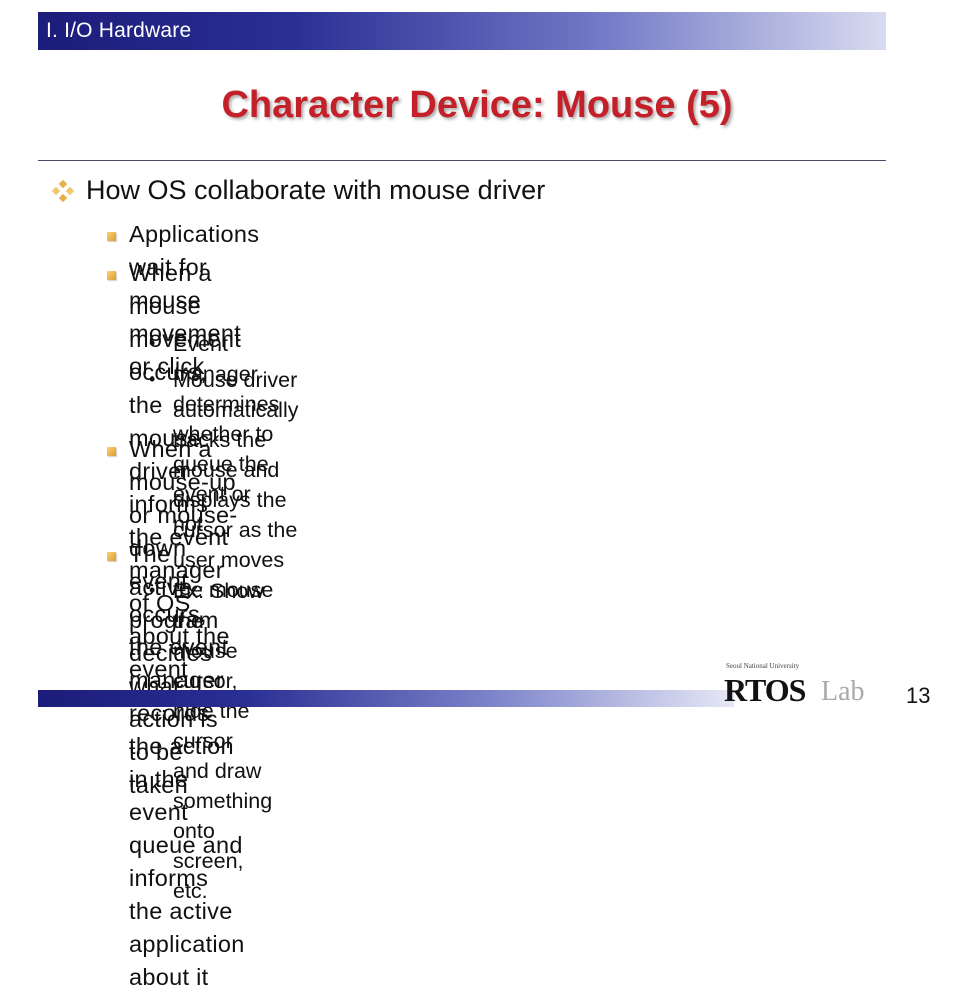  What do you see at coordinates (386, 698) in the screenshot?
I see `footer-bar` at bounding box center [386, 698].